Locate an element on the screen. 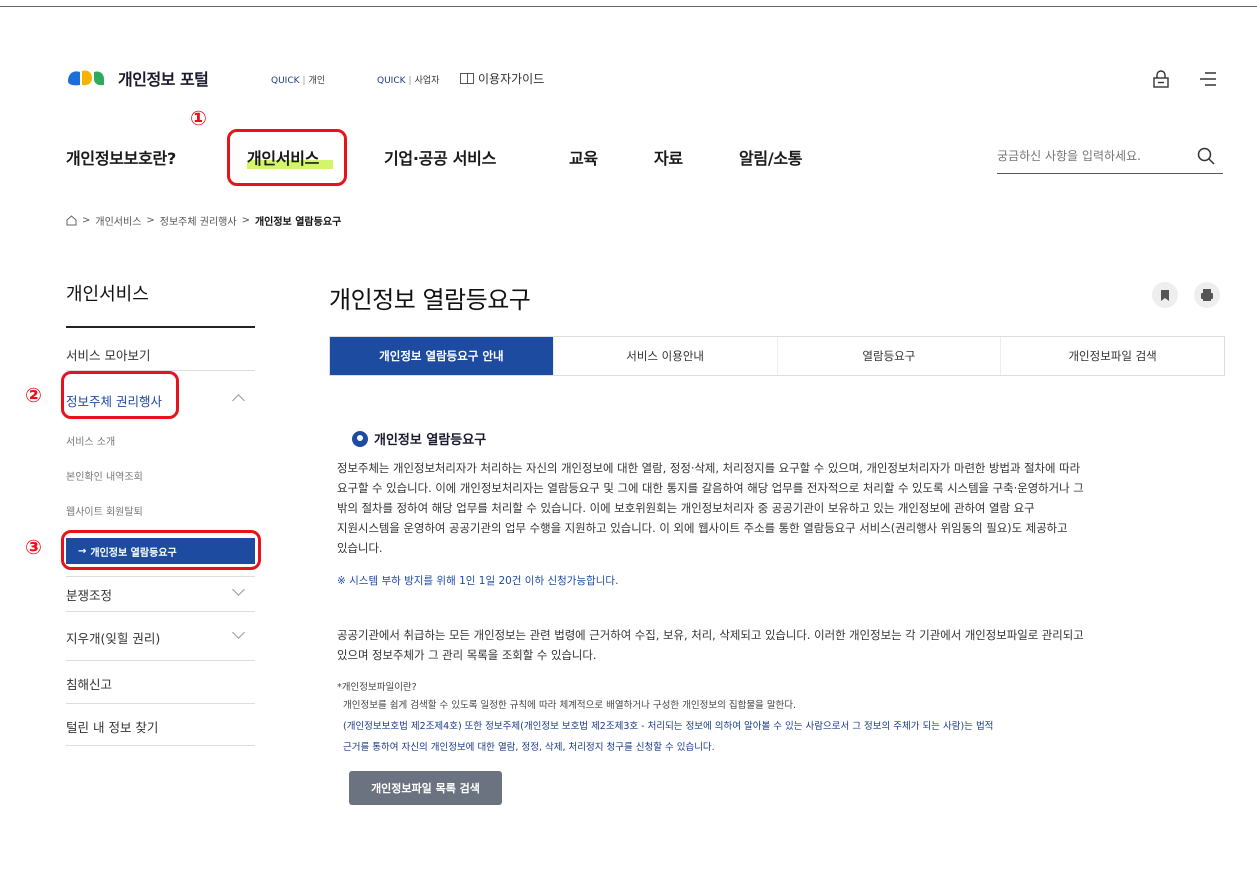 The height and width of the screenshot is (882, 1257). user-guide-label: 이용자가이드 is located at coordinates (511, 79).